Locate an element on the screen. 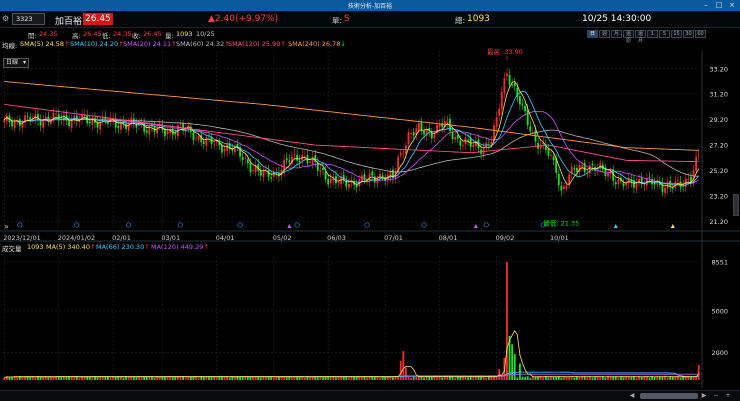  price-tick-label: 25.20 is located at coordinates (718, 171).